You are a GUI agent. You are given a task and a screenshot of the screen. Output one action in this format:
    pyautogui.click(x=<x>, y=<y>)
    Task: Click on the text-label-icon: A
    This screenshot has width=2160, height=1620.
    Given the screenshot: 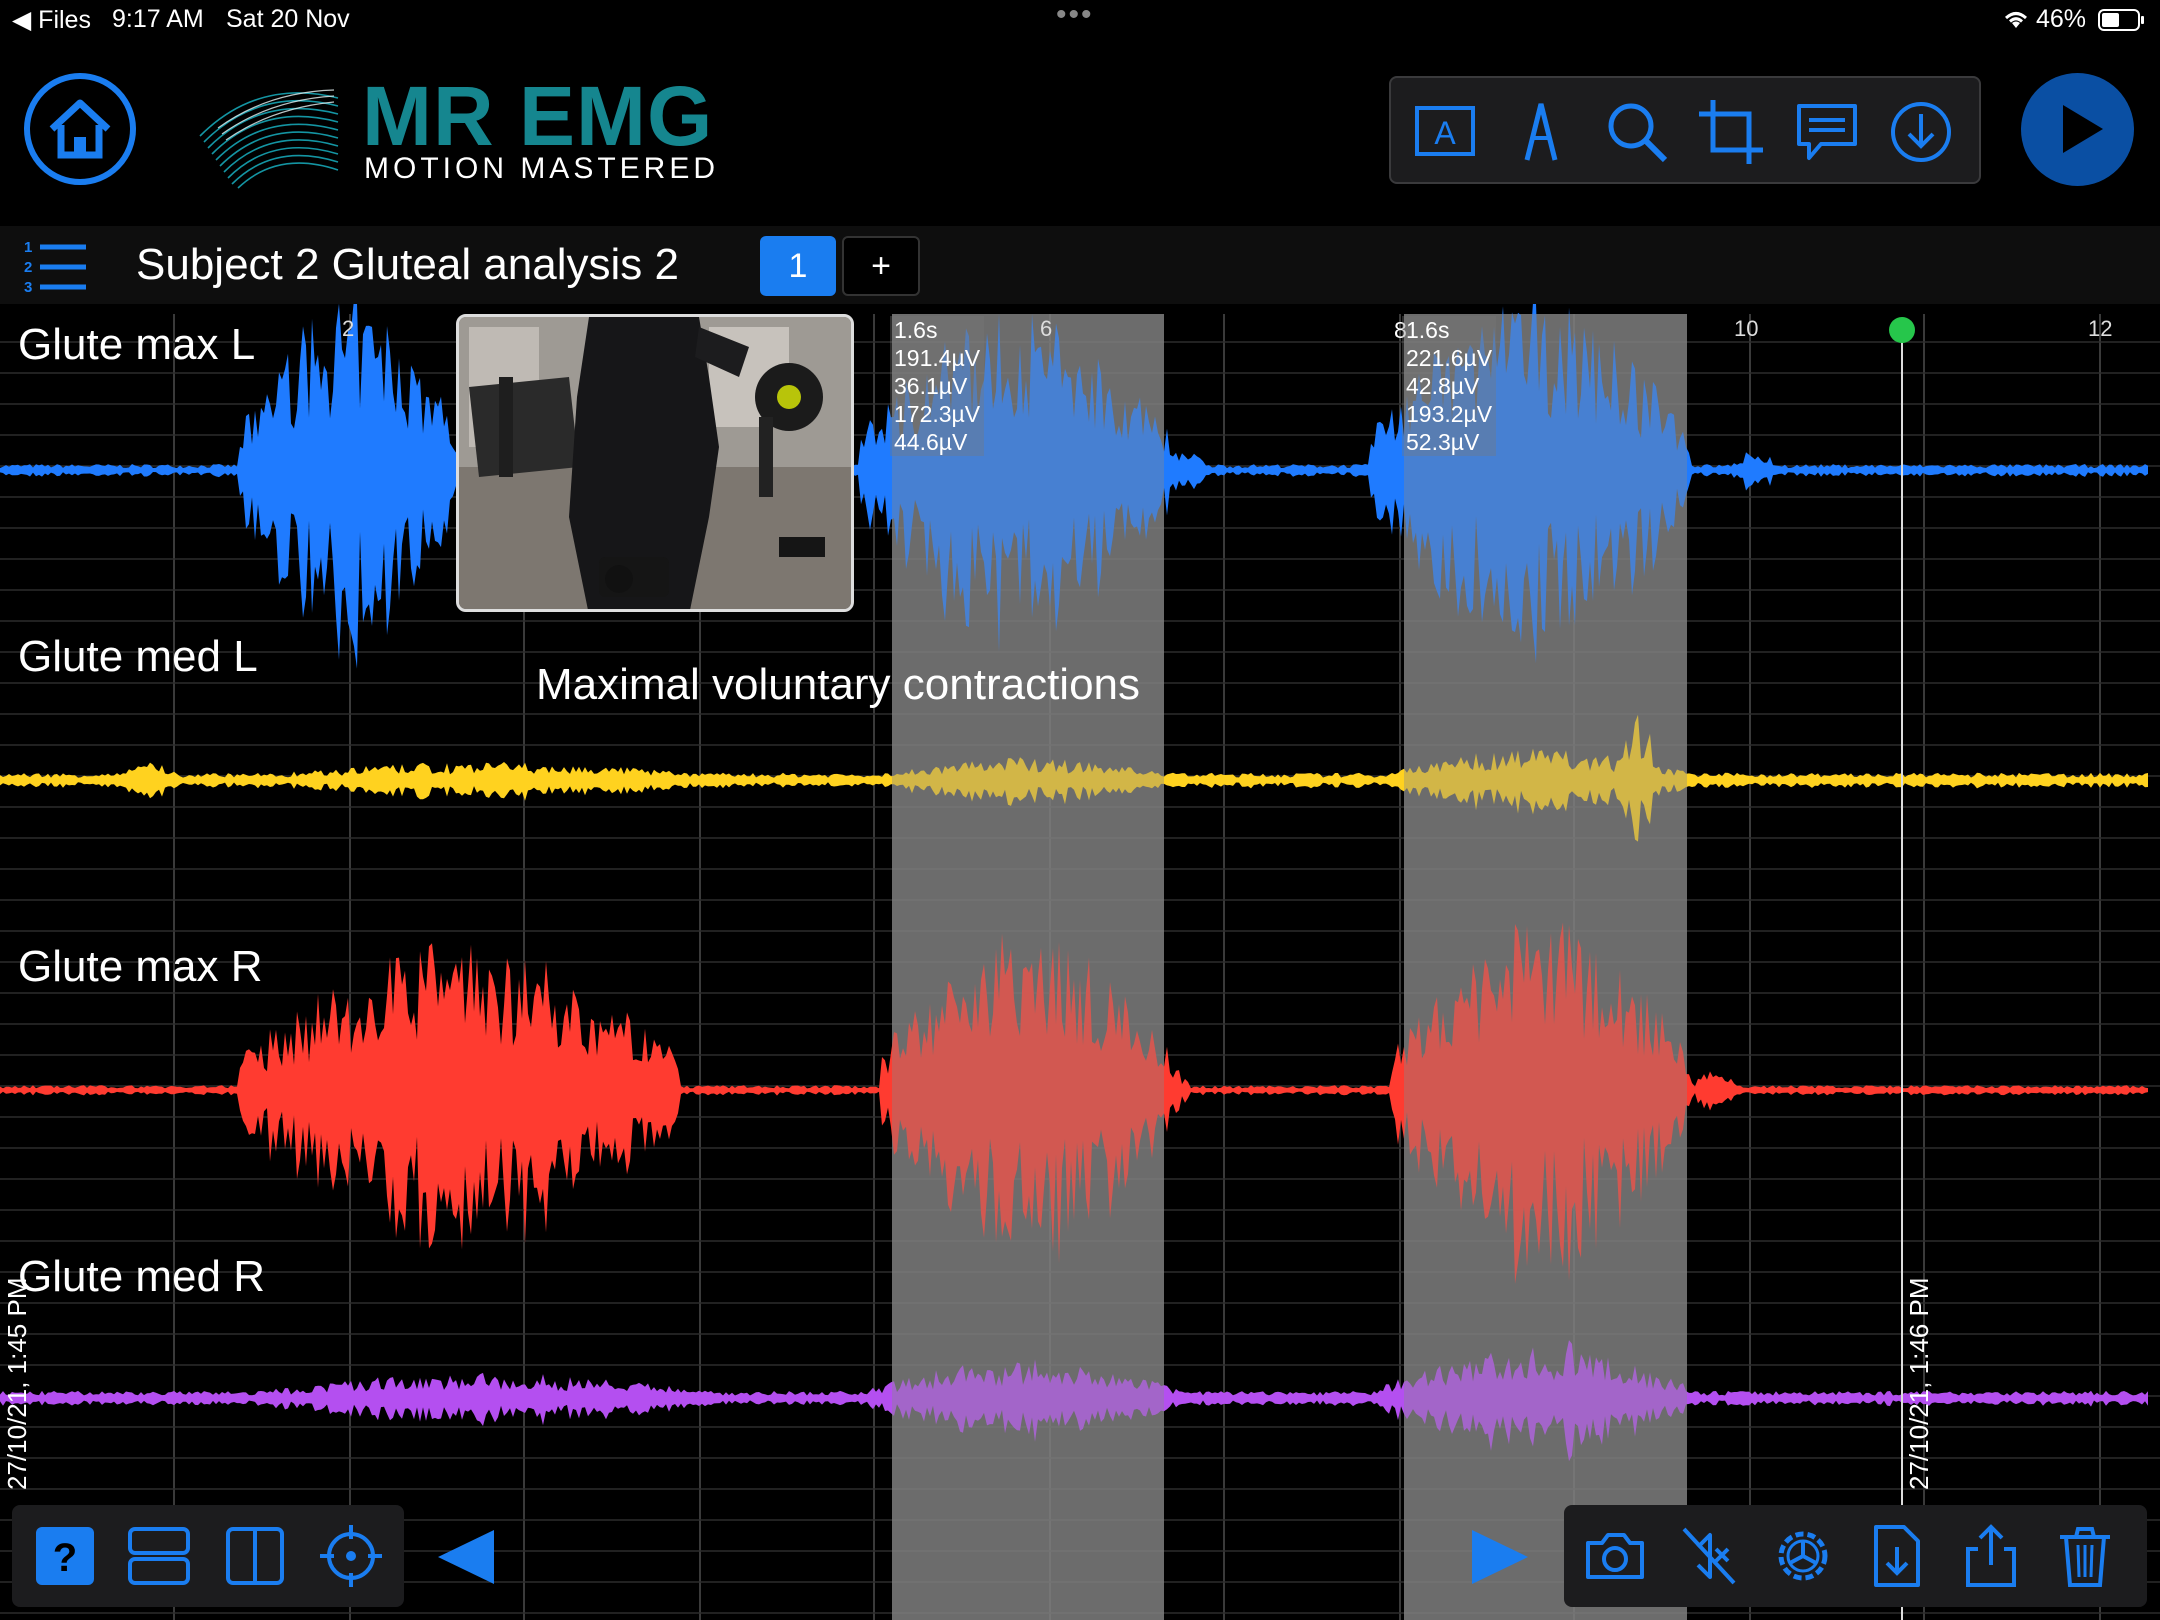 What is the action you would take?
    pyautogui.click(x=1445, y=132)
    